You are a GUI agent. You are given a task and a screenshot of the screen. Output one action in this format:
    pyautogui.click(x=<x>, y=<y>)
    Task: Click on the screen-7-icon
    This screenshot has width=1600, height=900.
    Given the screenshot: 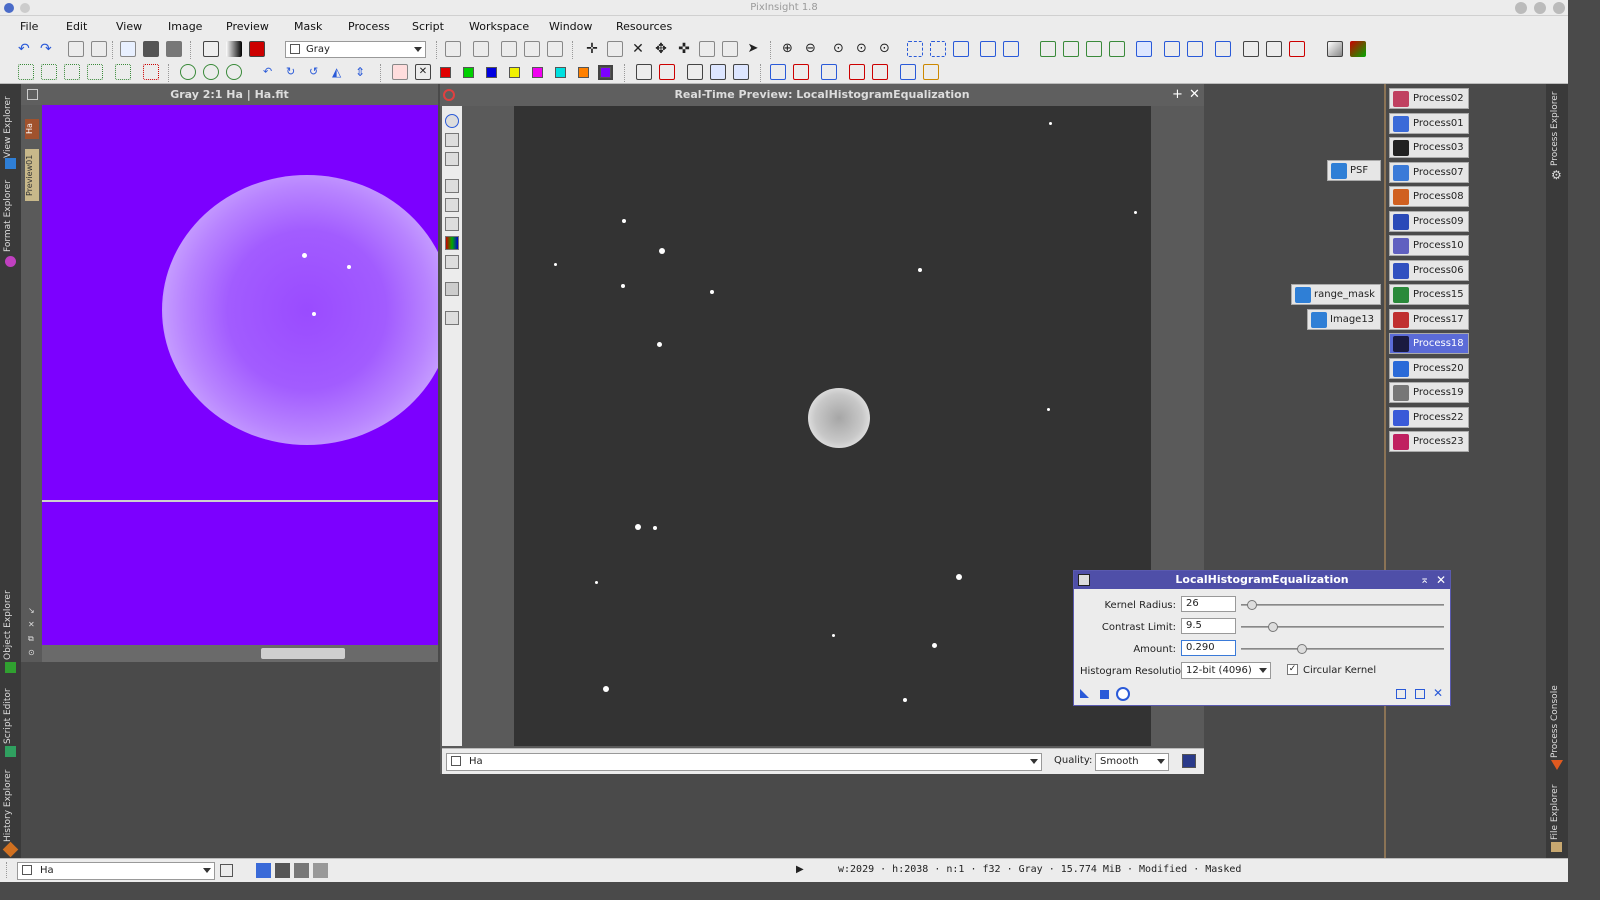 What is the action you would take?
    pyautogui.click(x=931, y=72)
    